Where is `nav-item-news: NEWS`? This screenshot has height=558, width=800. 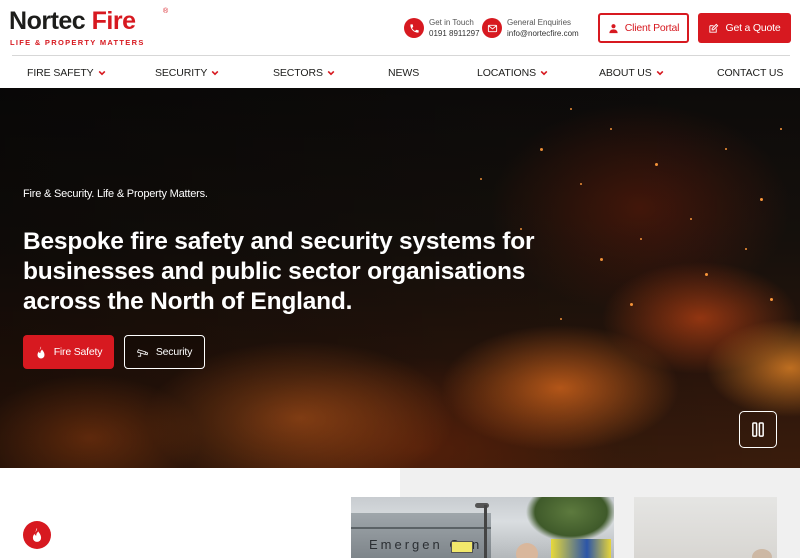 nav-item-news: NEWS is located at coordinates (403, 72).